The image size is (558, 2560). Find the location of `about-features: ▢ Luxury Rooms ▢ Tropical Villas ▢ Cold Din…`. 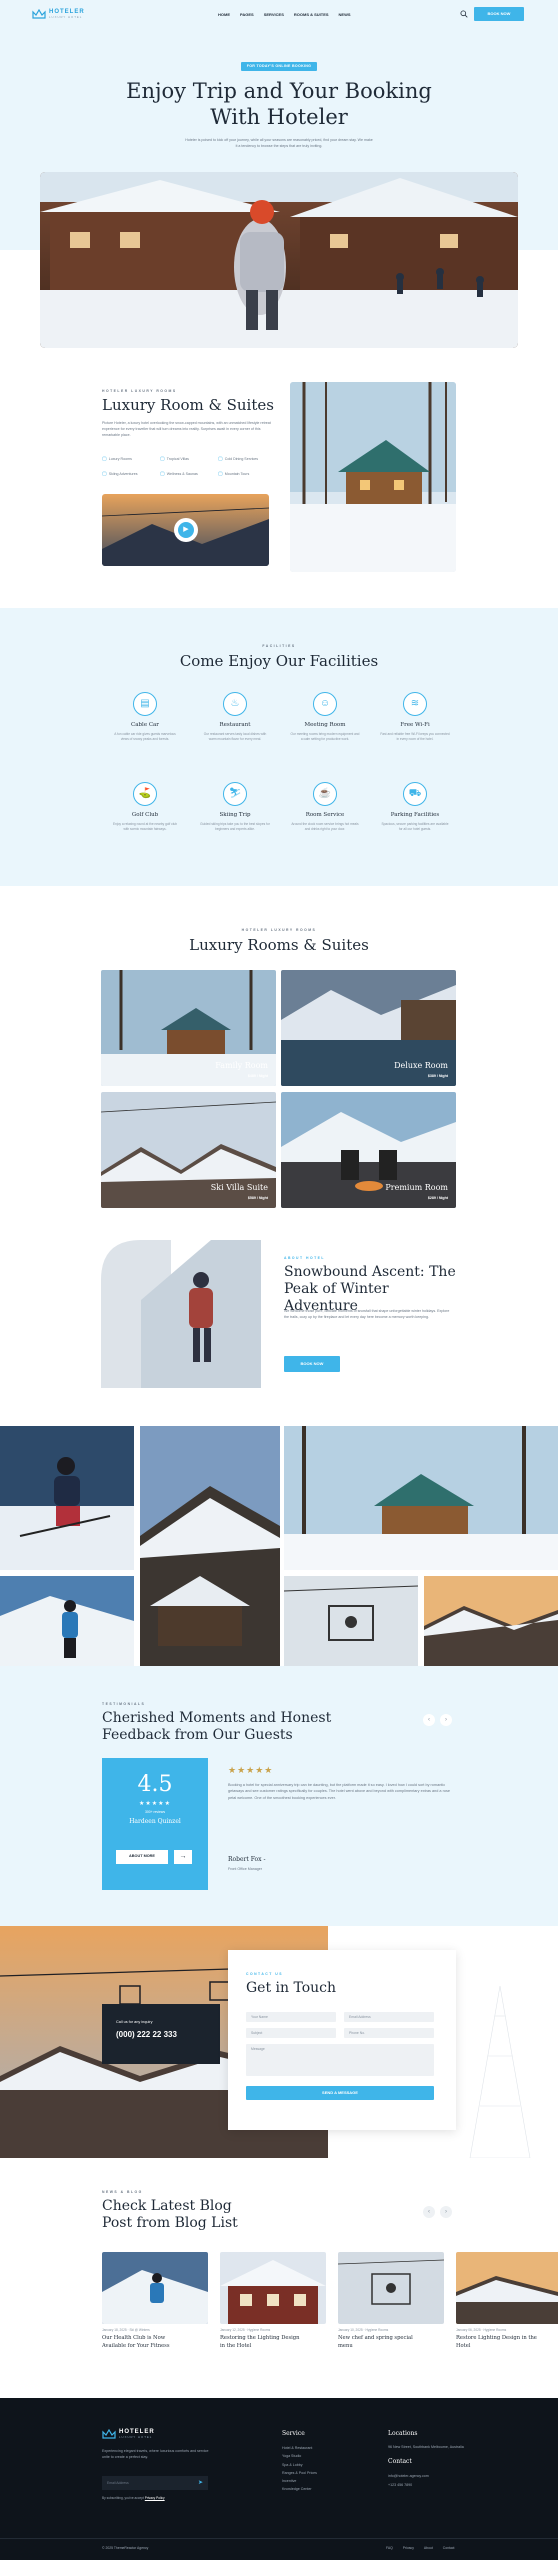

about-features: ▢ Luxury Rooms ▢ Tropical Villas ▢ Cold Din… is located at coordinates (187, 467).